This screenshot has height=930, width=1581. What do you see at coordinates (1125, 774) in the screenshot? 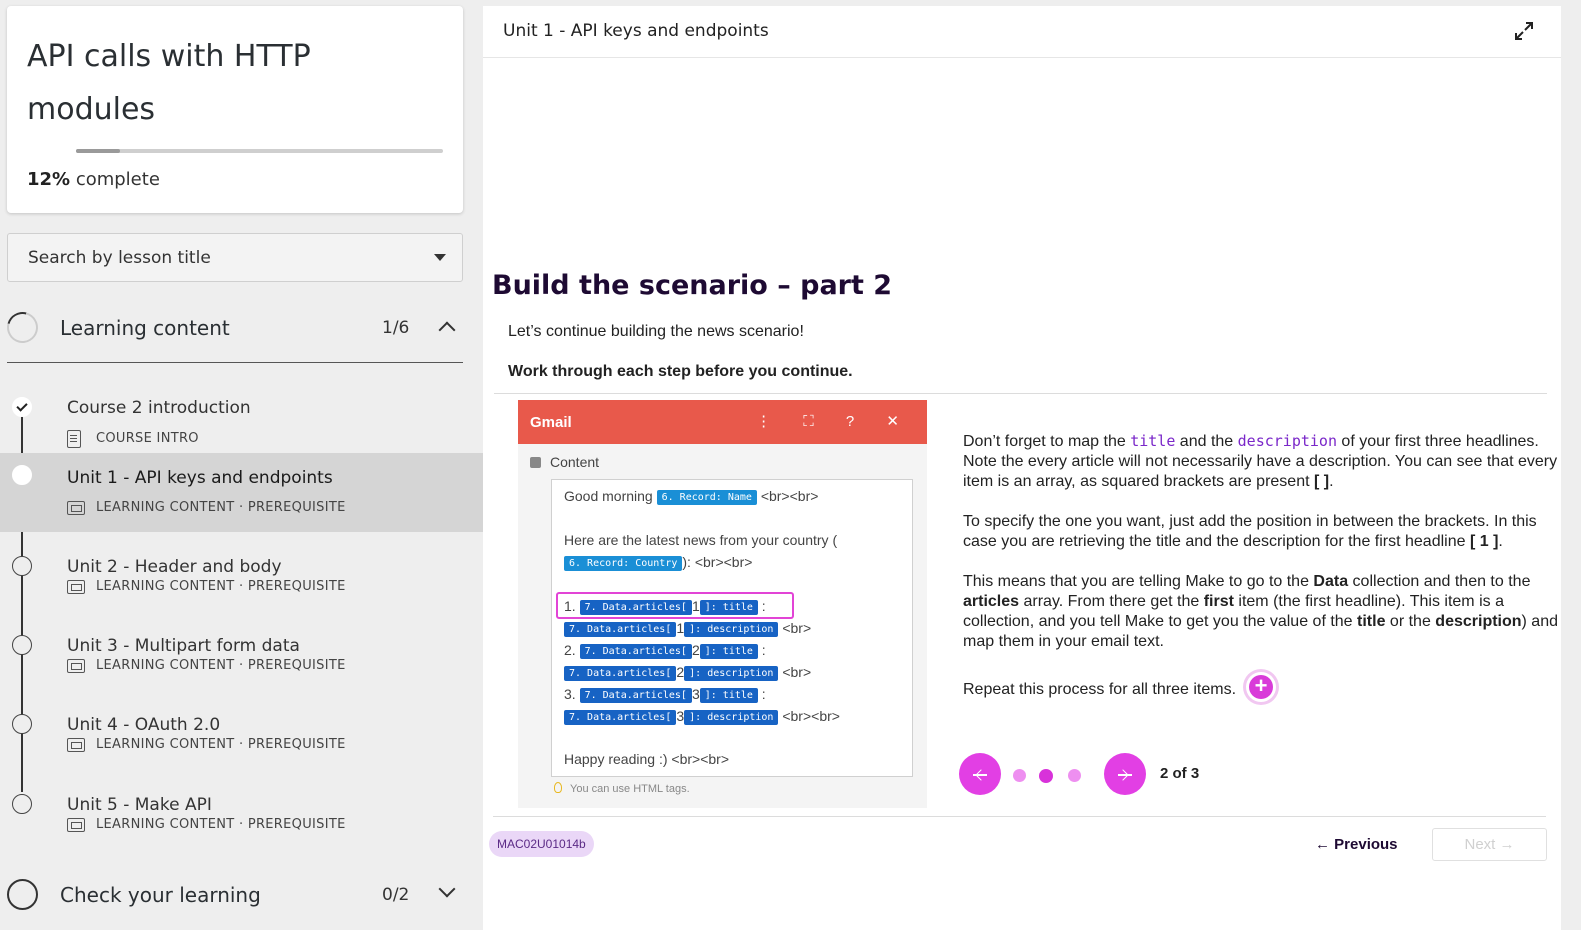
I see `carousel-next-button` at bounding box center [1125, 774].